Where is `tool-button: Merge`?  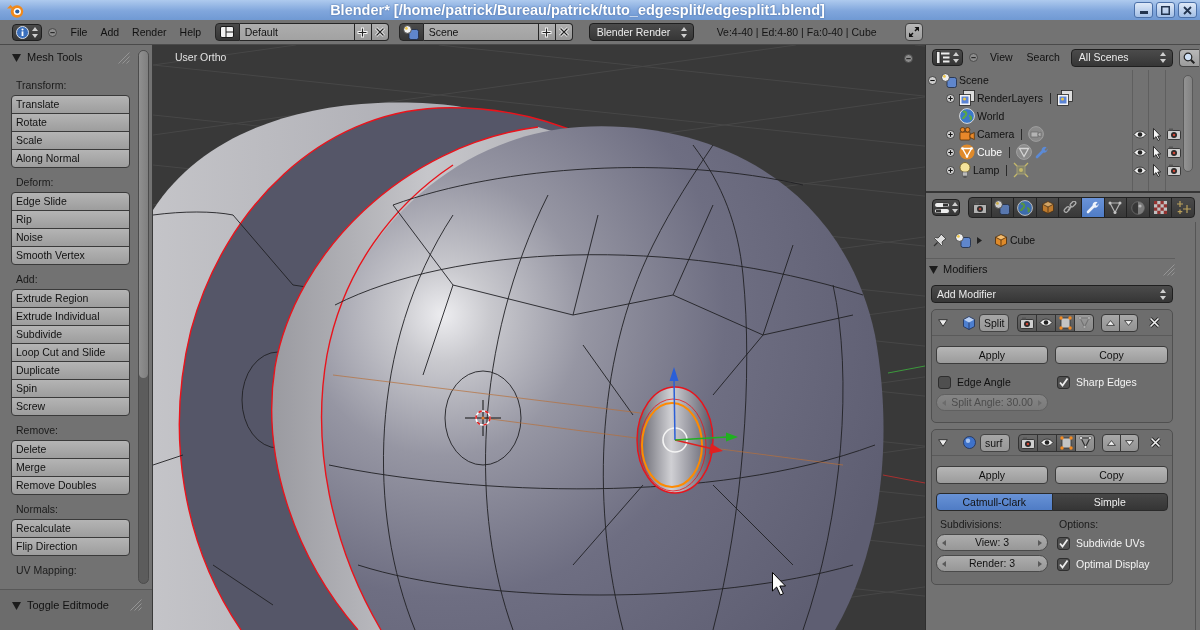 tool-button: Merge is located at coordinates (70, 467).